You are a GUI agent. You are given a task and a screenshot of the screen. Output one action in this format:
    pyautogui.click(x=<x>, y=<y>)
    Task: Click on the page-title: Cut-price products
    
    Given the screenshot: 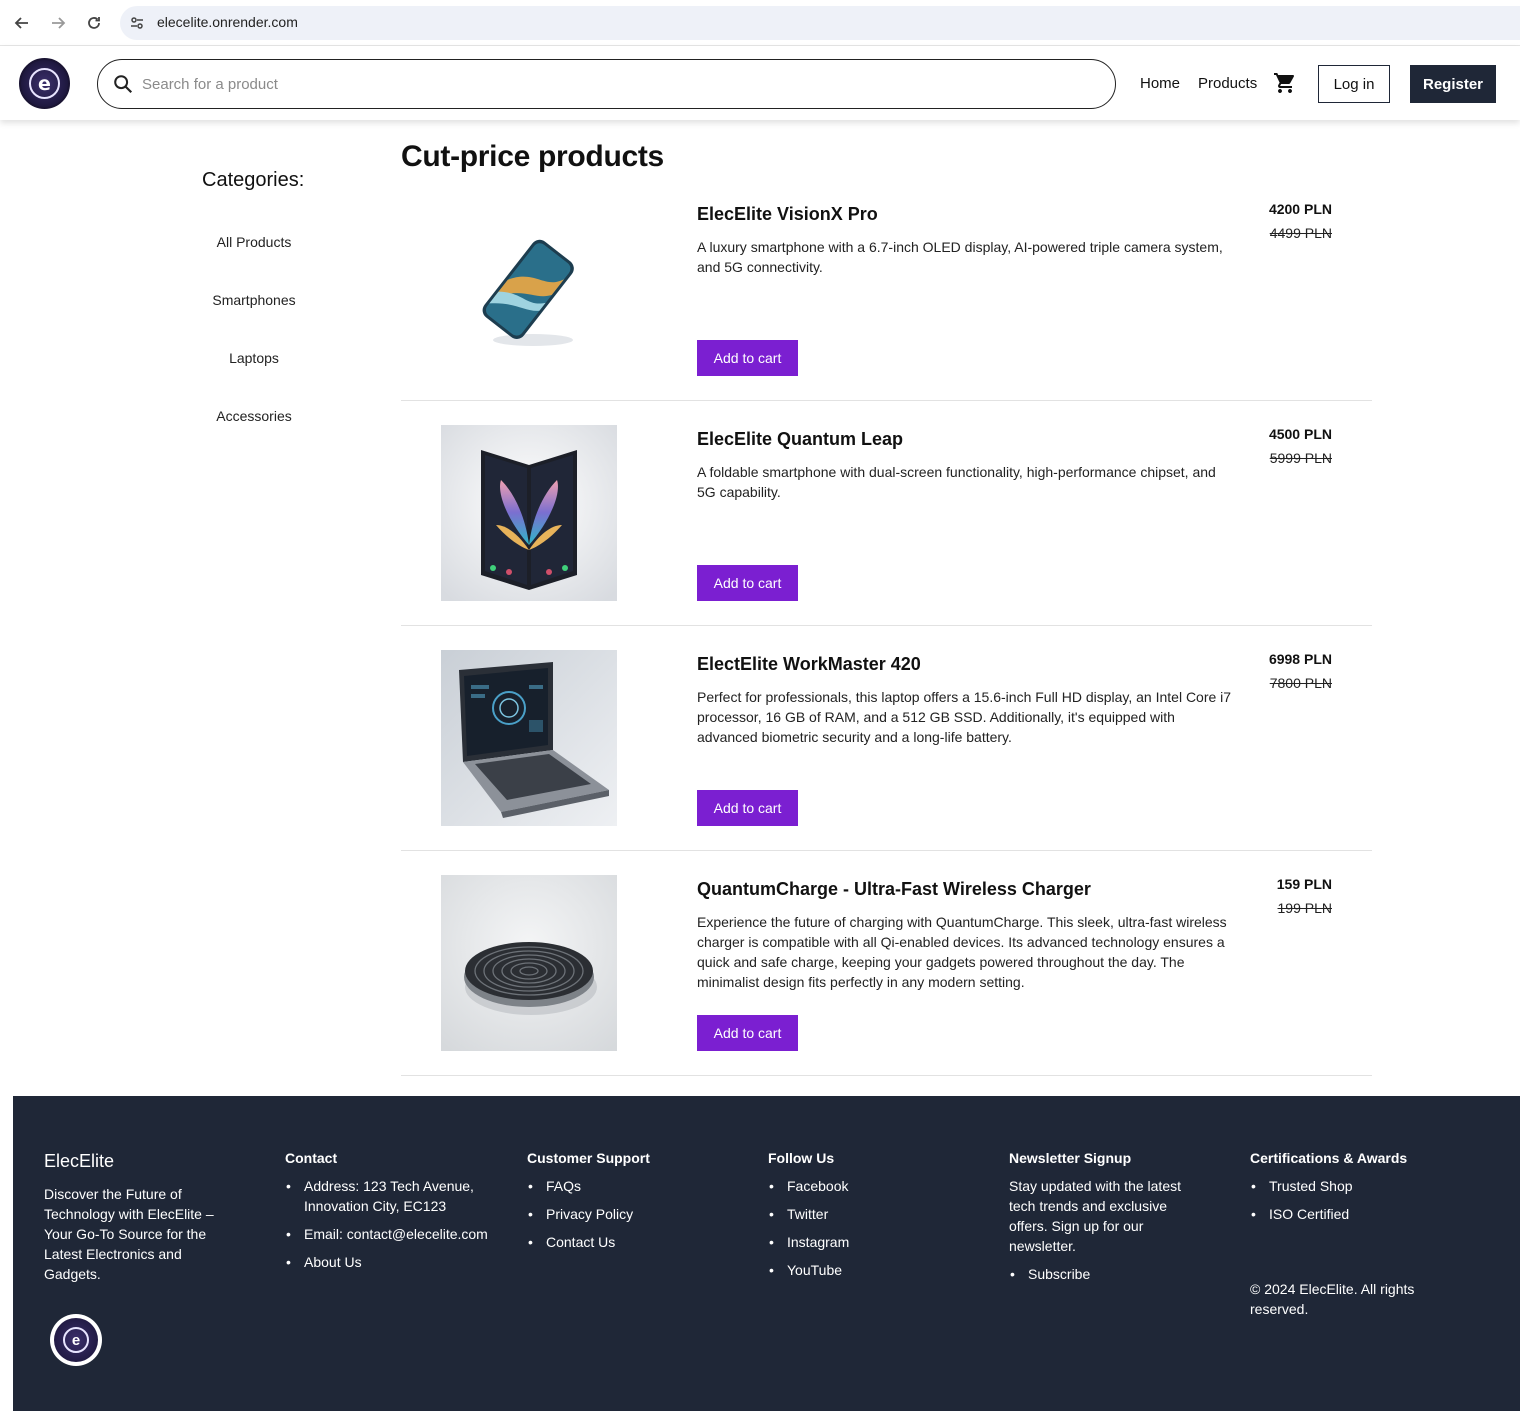 What is the action you would take?
    pyautogui.click(x=532, y=156)
    